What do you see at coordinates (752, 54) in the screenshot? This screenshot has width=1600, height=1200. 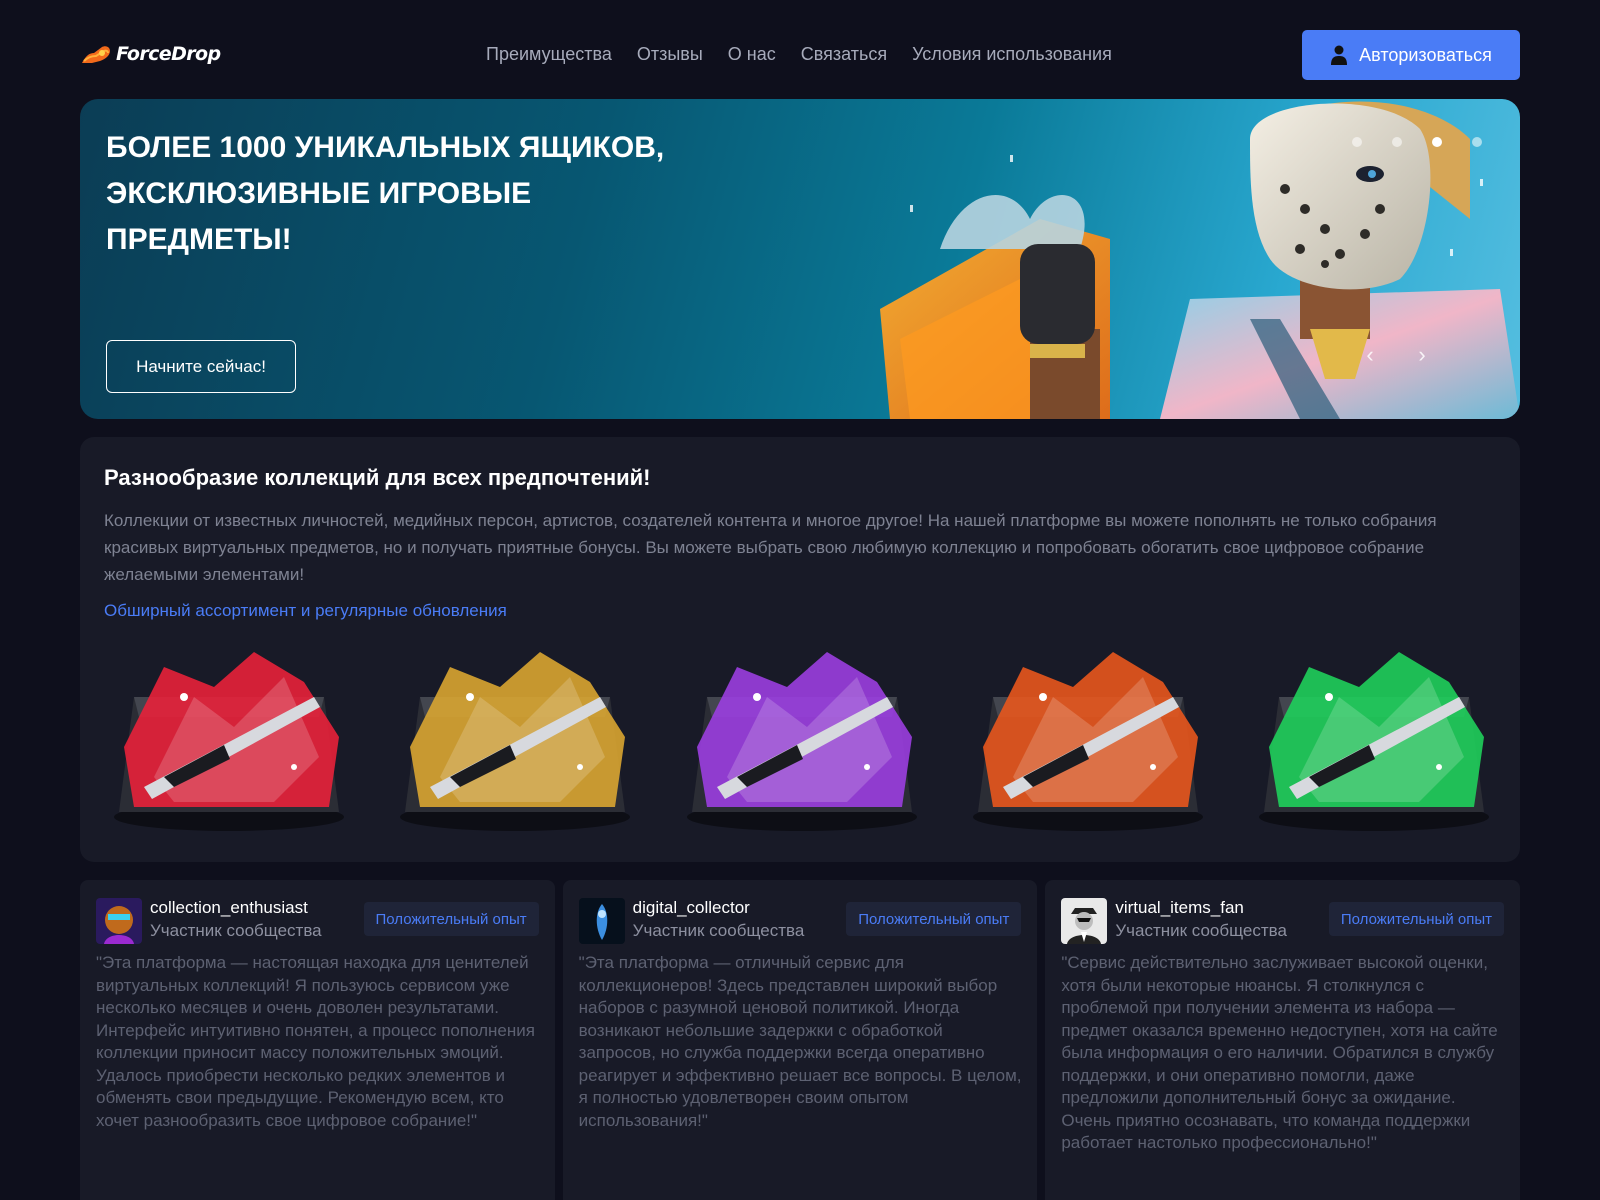 I see `nav-link-about: О нас` at bounding box center [752, 54].